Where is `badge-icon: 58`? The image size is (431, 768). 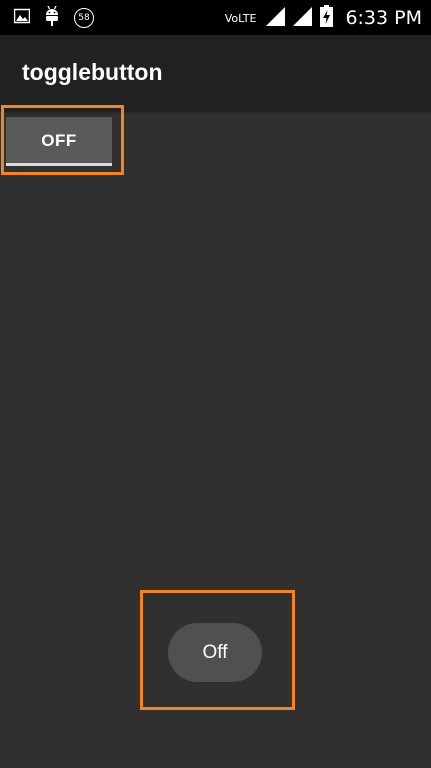
badge-icon: 58 is located at coordinates (84, 18).